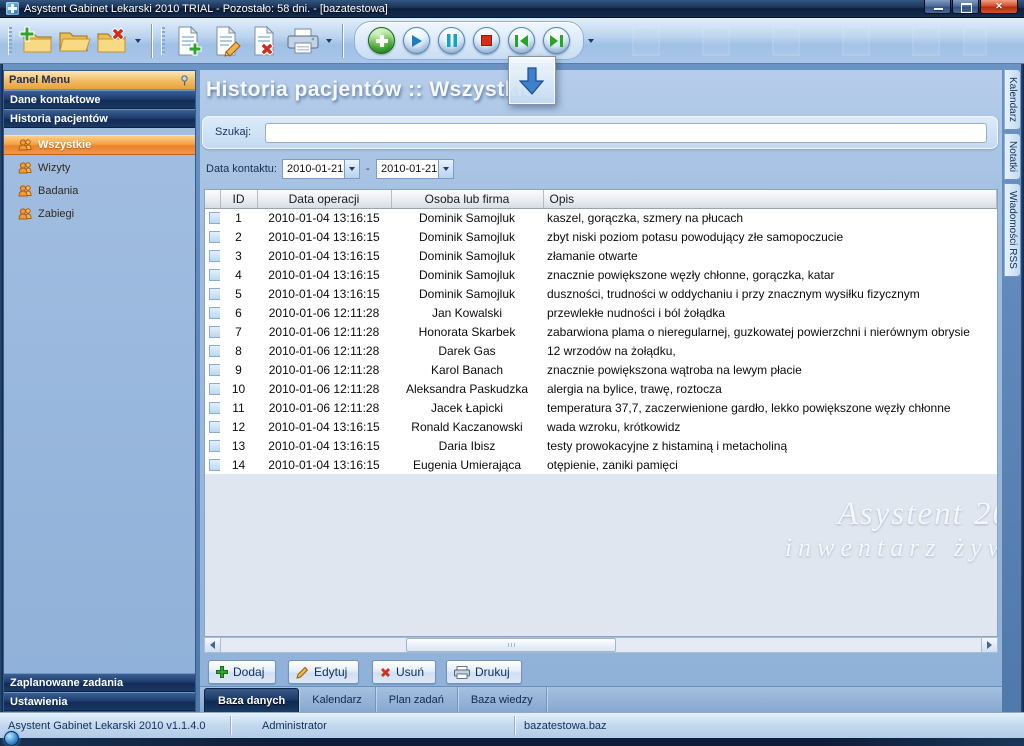  I want to click on column-header-osoba: Osoba lub firma, so click(467, 199).